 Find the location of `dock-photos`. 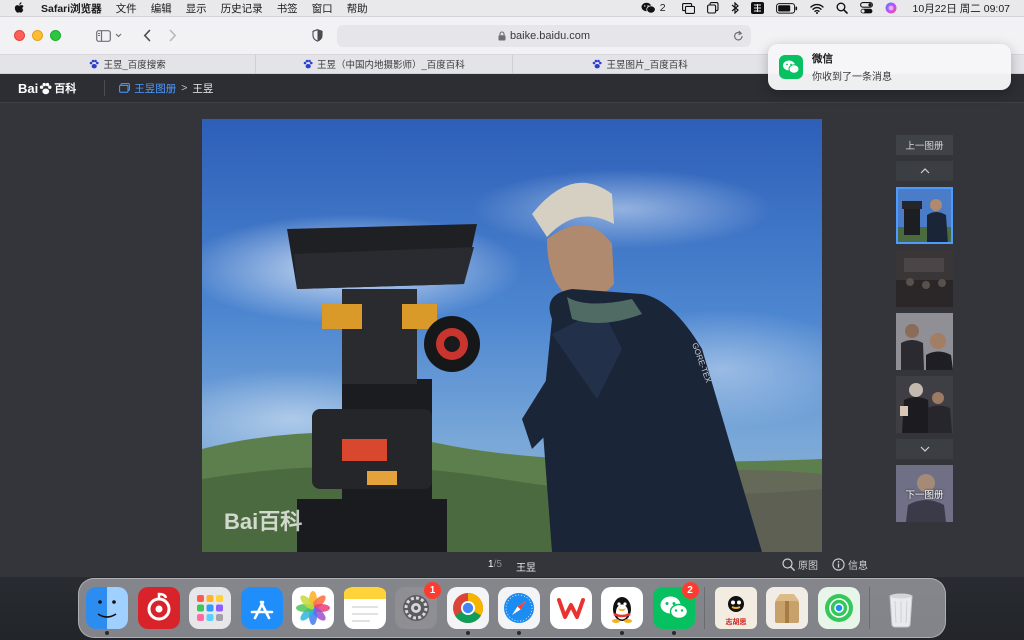

dock-photos is located at coordinates (313, 608).